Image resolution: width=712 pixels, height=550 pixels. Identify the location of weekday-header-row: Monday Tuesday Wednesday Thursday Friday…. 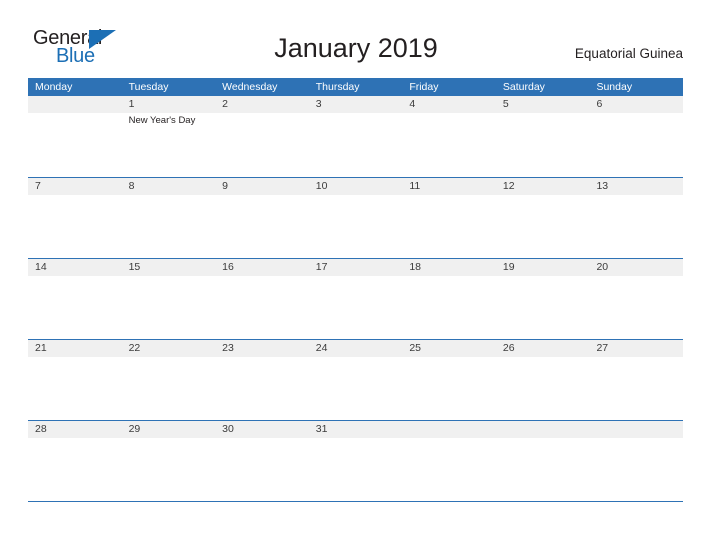
(355, 87).